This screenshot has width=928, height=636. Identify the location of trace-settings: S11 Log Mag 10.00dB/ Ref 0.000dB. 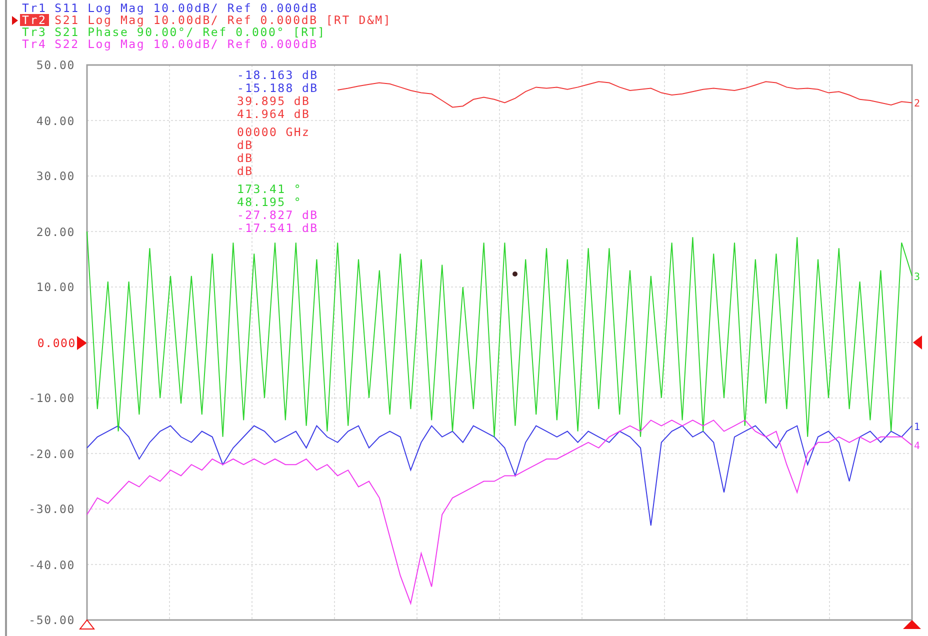
(186, 8).